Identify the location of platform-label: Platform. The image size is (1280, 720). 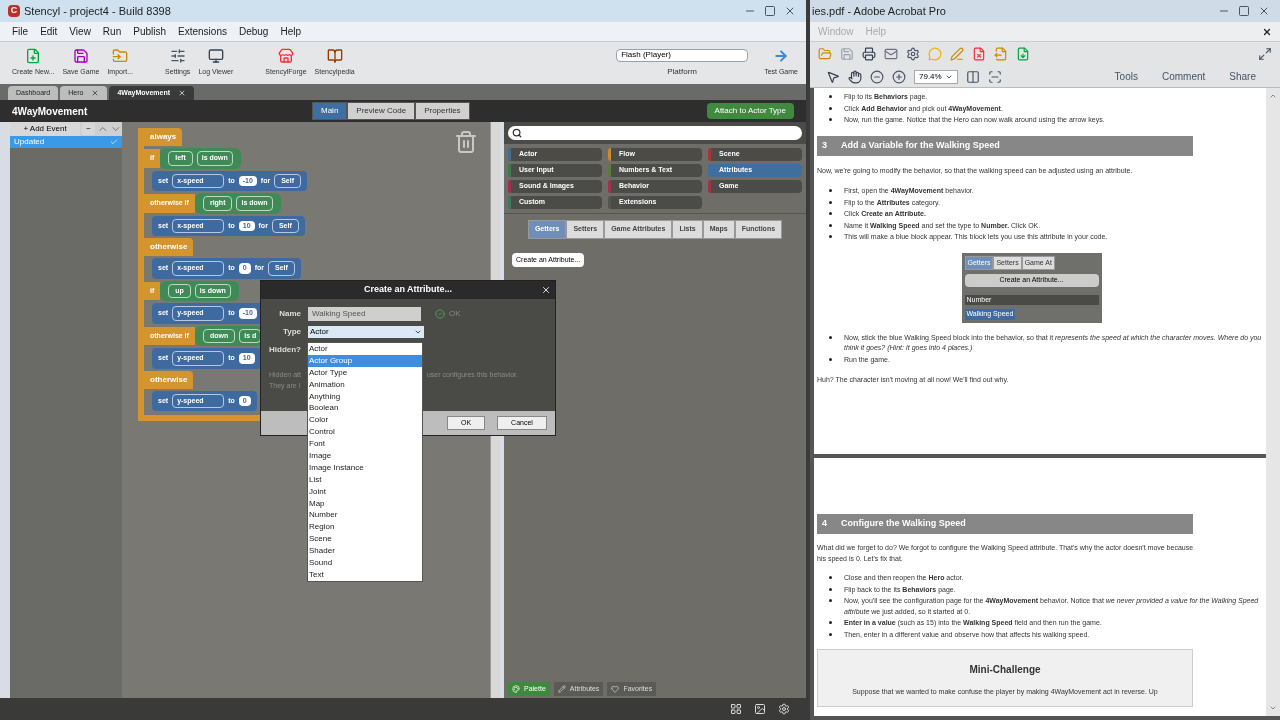
(682, 71).